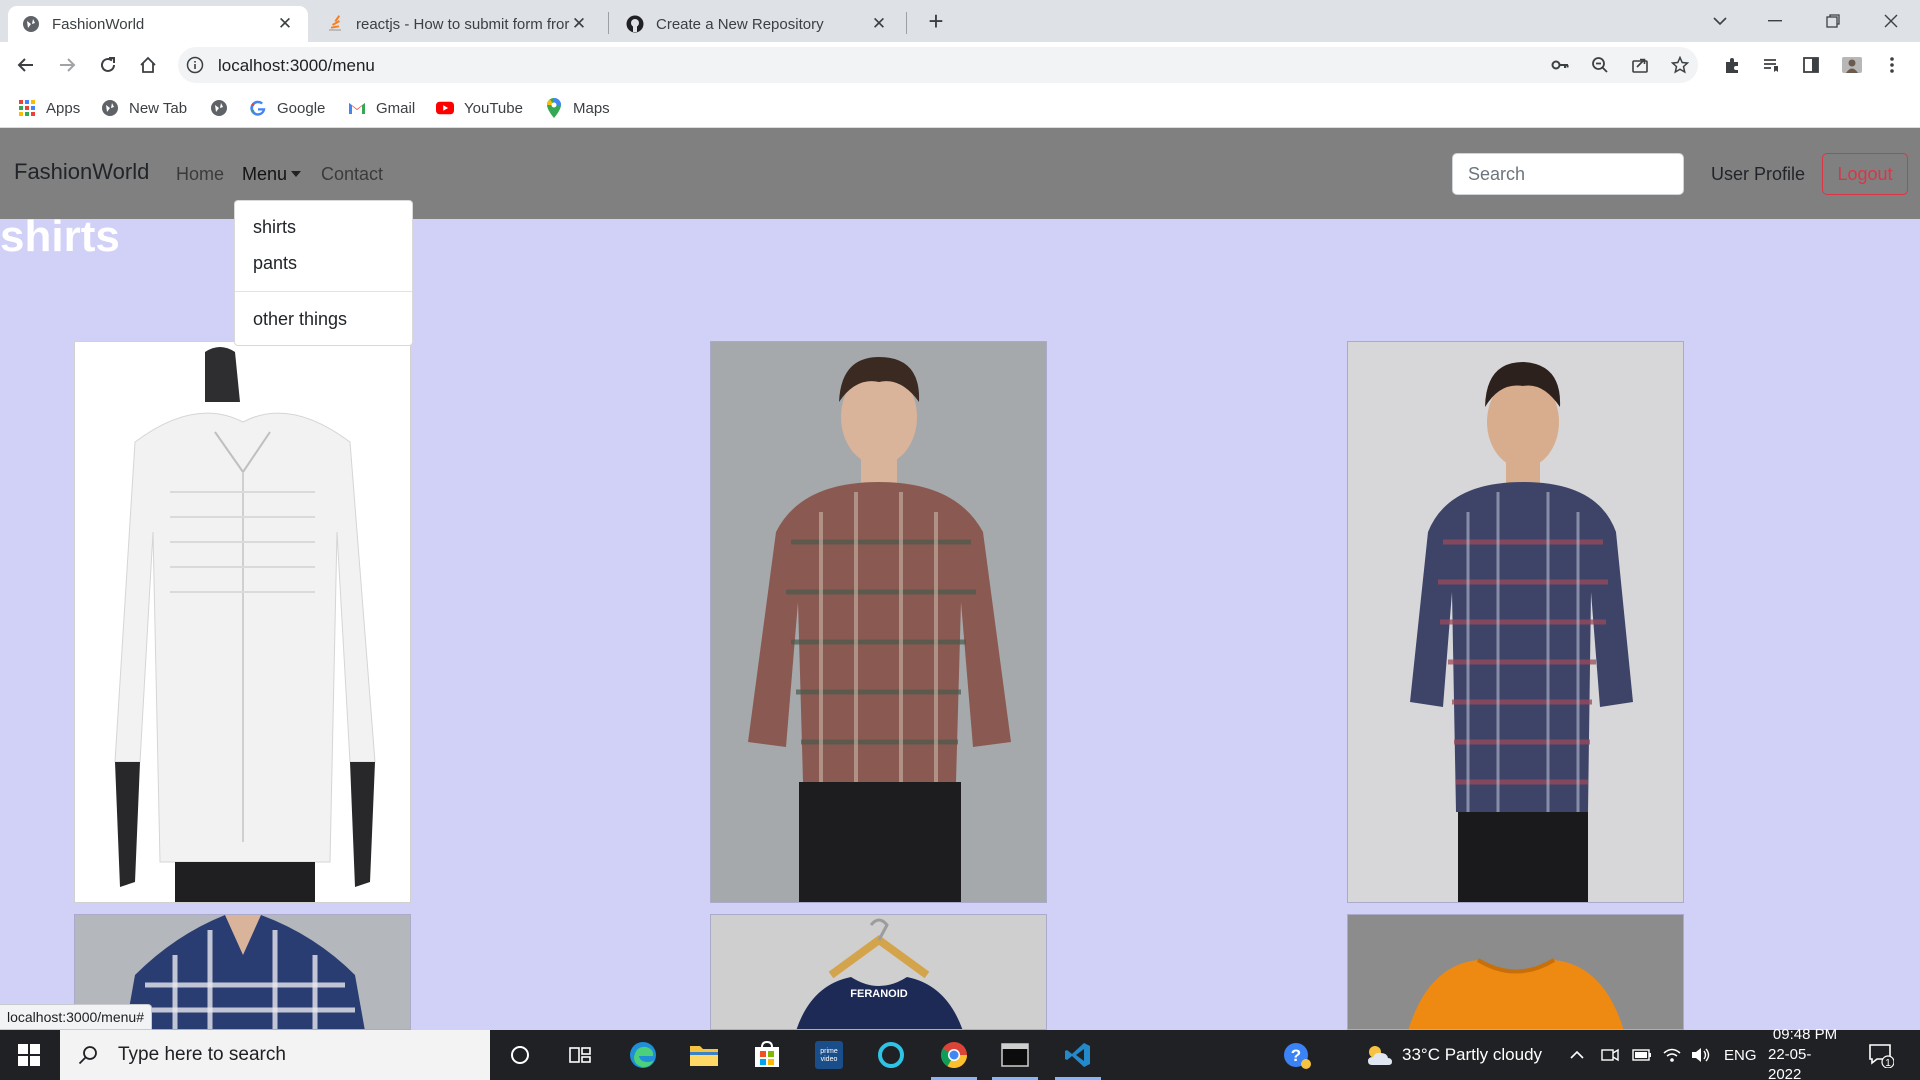  Describe the element at coordinates (88, 1055) in the screenshot. I see `search-icon` at that location.